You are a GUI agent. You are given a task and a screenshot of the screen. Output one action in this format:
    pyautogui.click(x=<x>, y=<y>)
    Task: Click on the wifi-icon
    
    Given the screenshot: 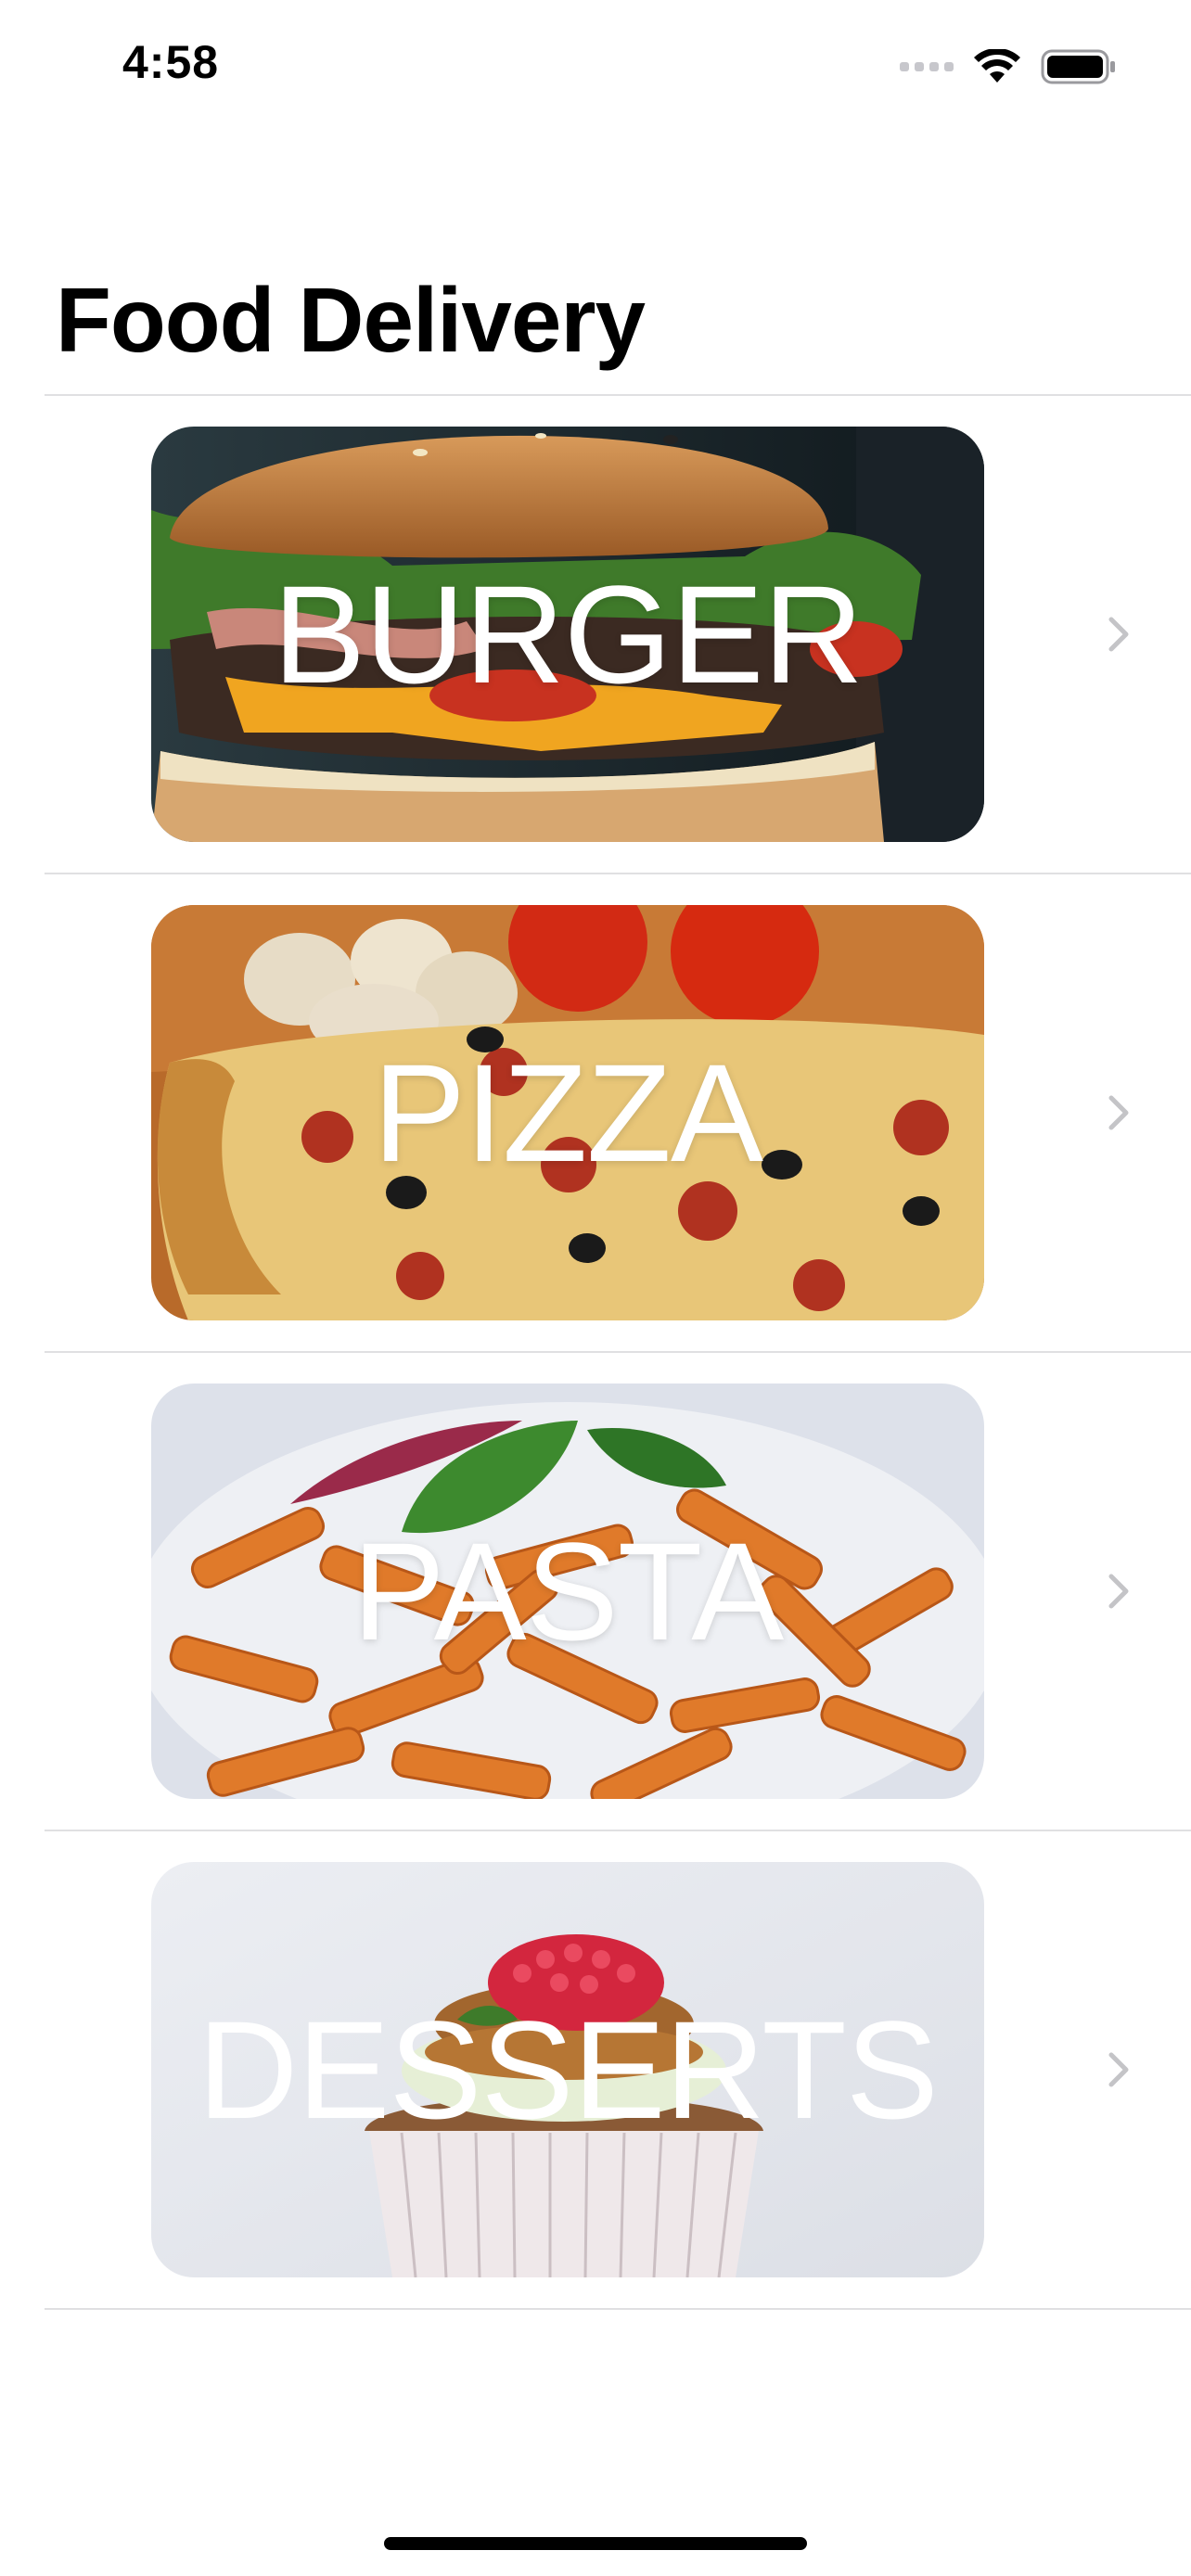 What is the action you would take?
    pyautogui.click(x=997, y=66)
    